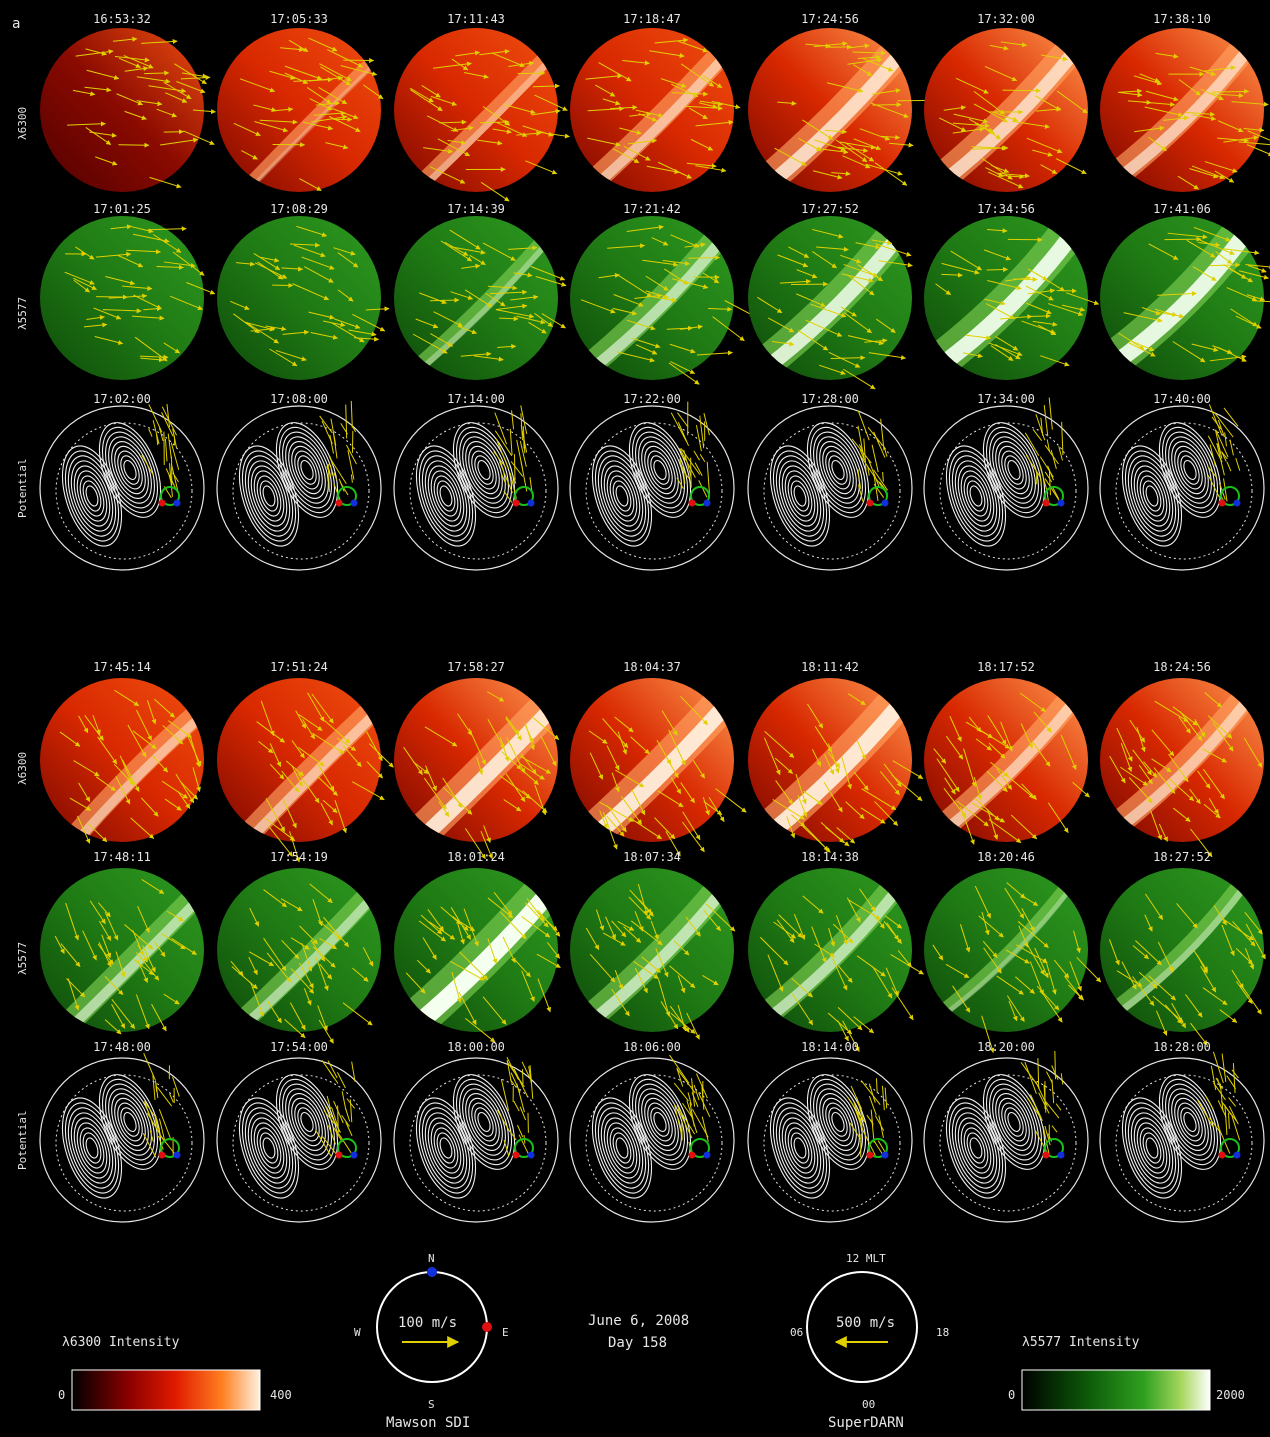  What do you see at coordinates (1012, 1395) in the screenshot?
I see `colorbar-green-min: 0` at bounding box center [1012, 1395].